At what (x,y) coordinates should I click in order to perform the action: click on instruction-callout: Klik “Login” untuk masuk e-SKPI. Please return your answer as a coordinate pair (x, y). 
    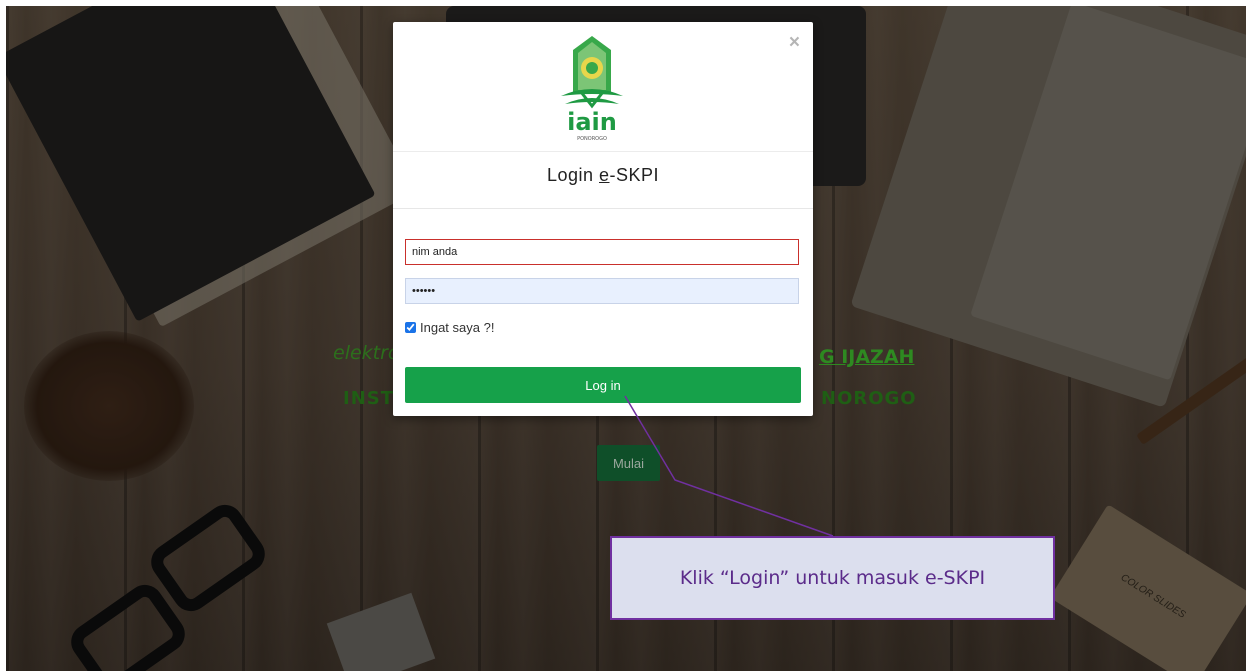
    Looking at the image, I should click on (832, 578).